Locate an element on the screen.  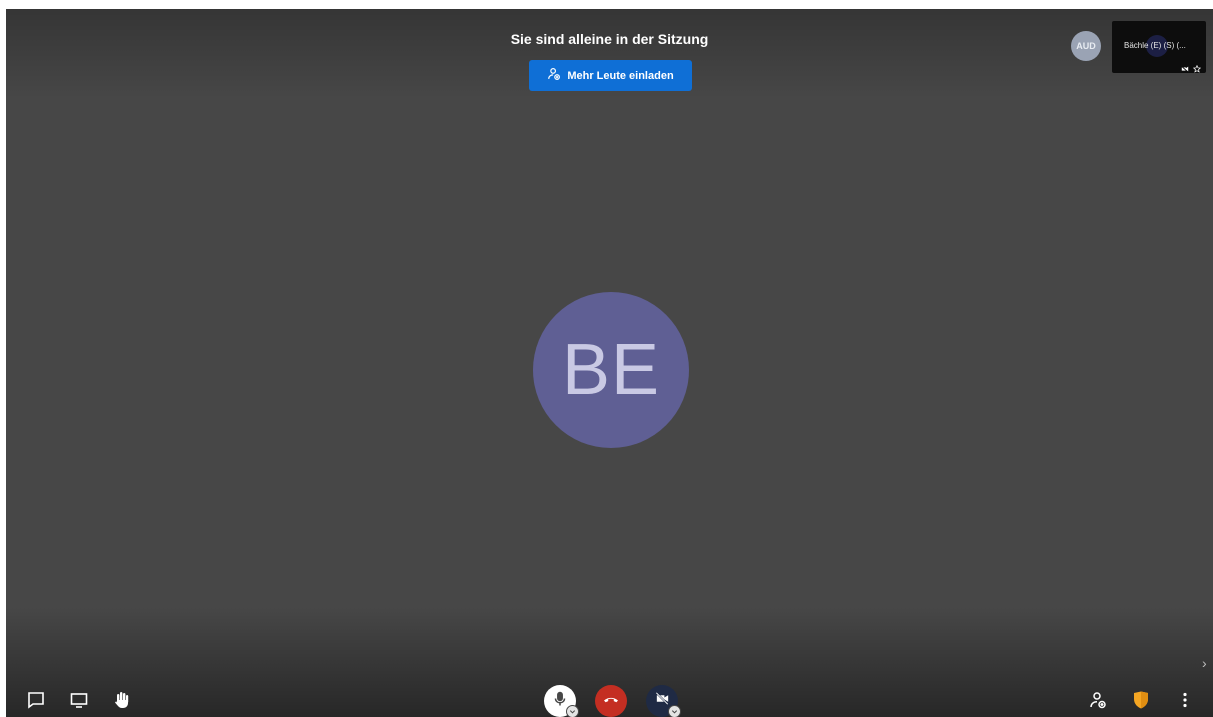
invite-people-button is located at coordinates (1098, 700).